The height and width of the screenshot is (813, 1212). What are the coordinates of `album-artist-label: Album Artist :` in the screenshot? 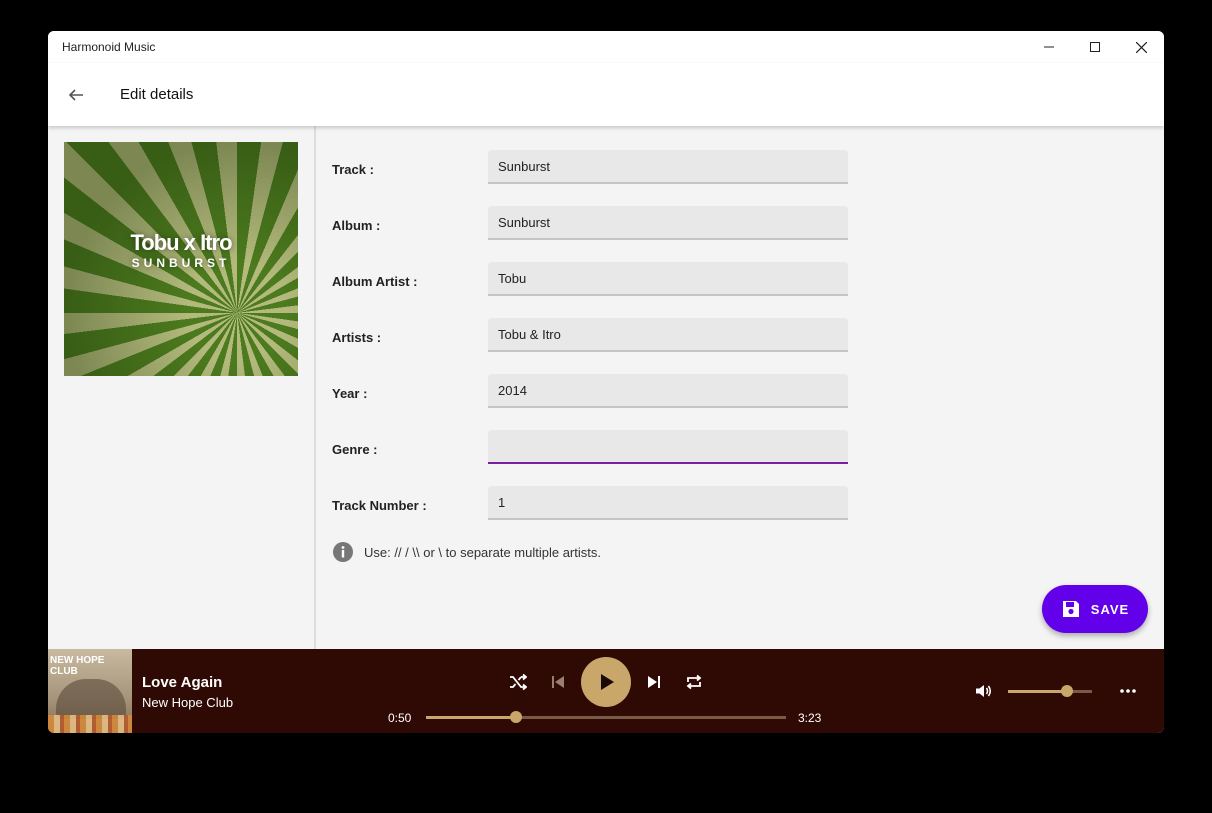 It's located at (375, 281).